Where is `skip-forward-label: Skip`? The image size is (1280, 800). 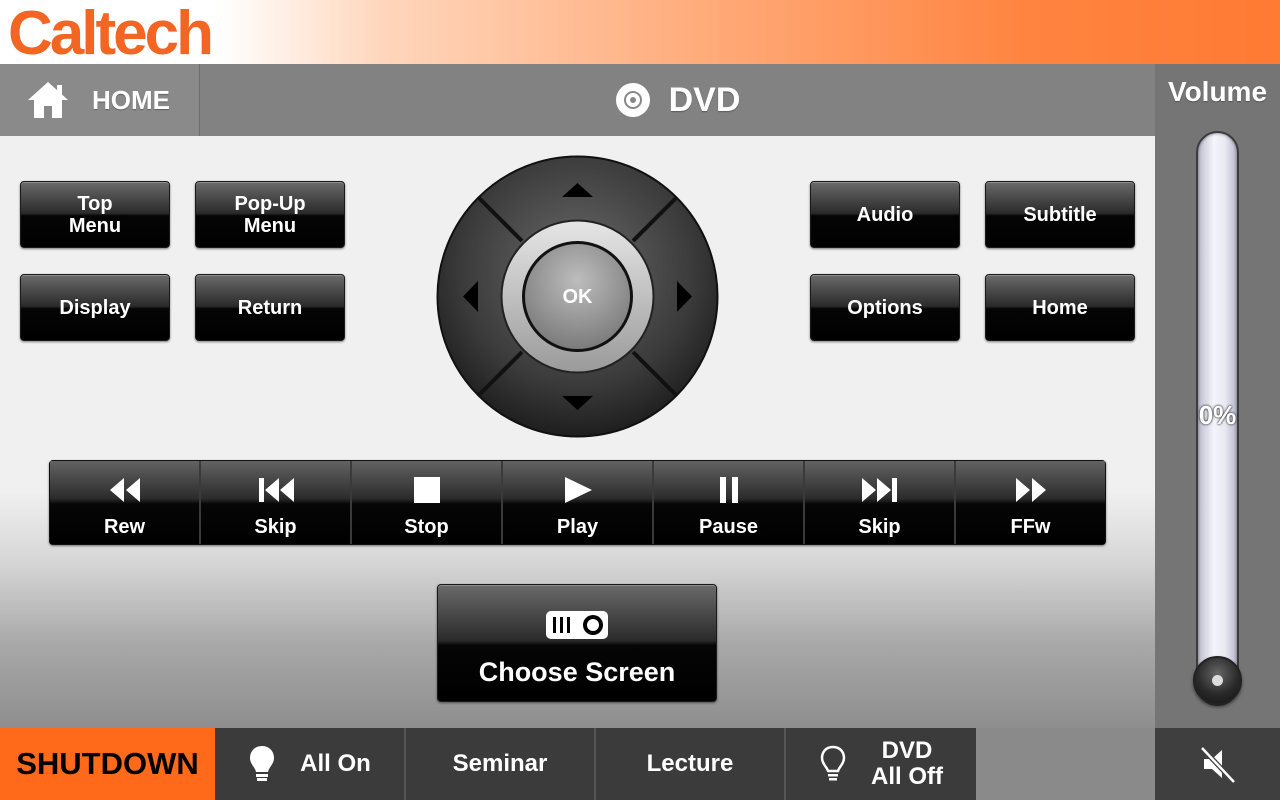 skip-forward-label: Skip is located at coordinates (879, 527).